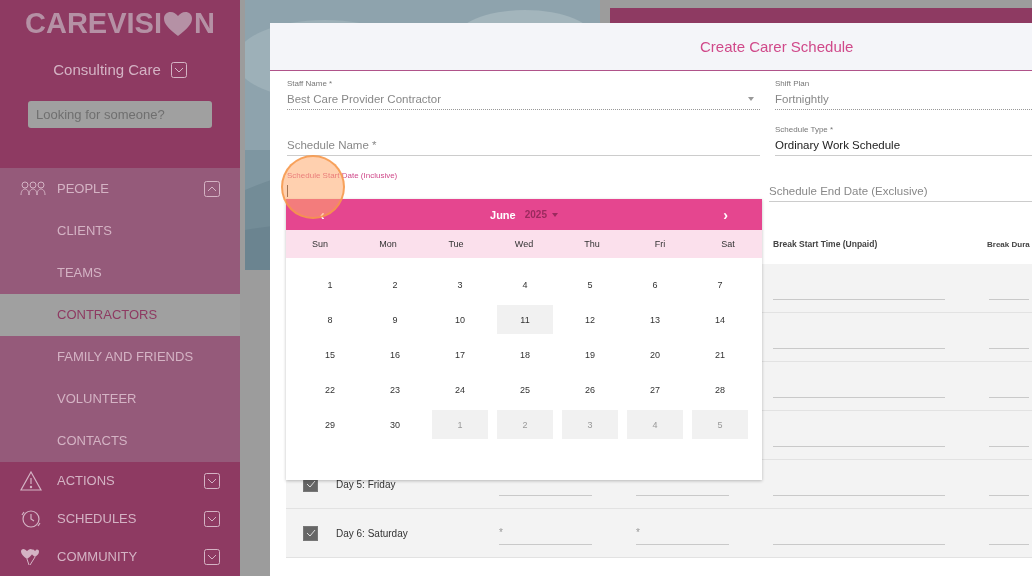 Image resolution: width=1032 pixels, height=576 pixels. What do you see at coordinates (821, 15) in the screenshot?
I see `profile-button` at bounding box center [821, 15].